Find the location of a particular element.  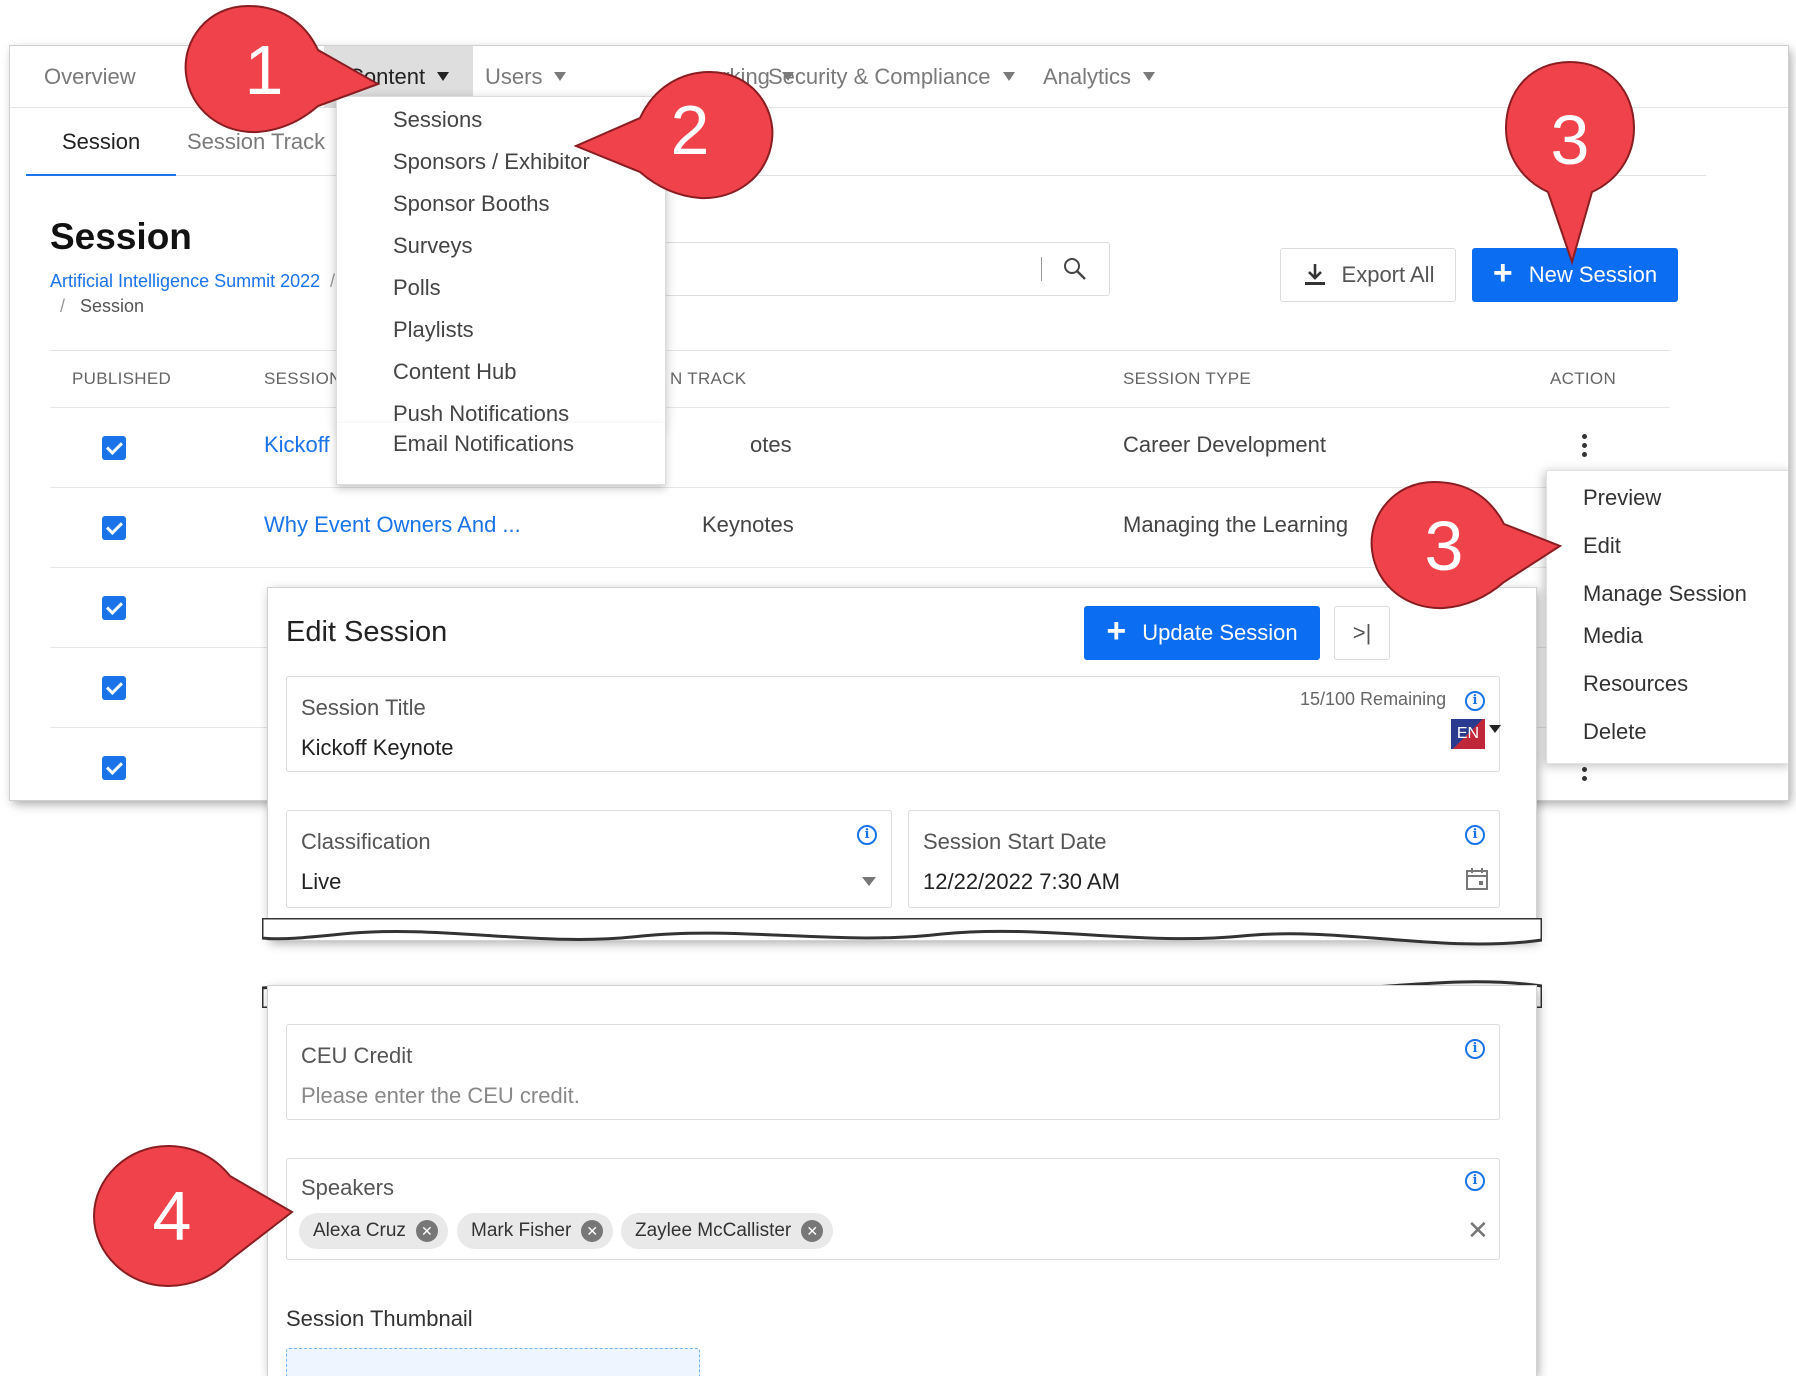

speaker-chip-label: Alexa Cruz is located at coordinates (359, 1230).